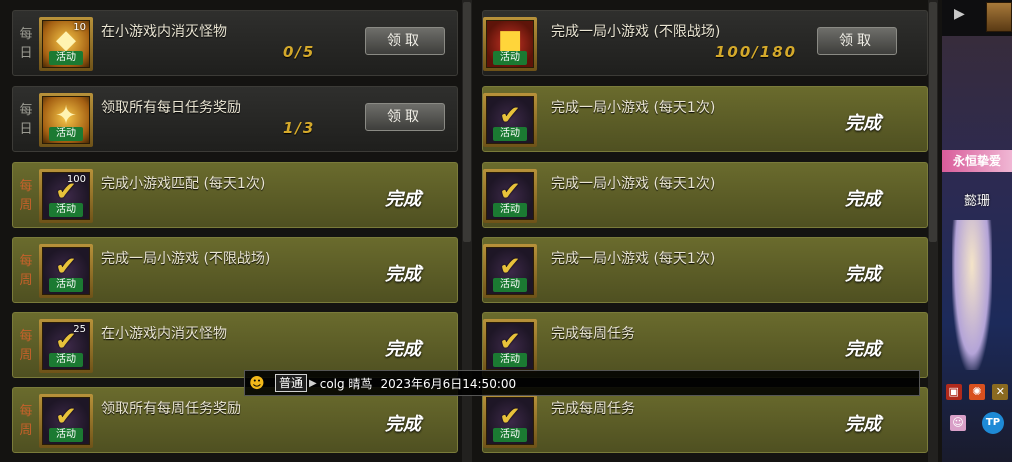 This screenshot has width=1012, height=462. I want to click on gold-coin-icon: ◆ 10 活动, so click(66, 44).